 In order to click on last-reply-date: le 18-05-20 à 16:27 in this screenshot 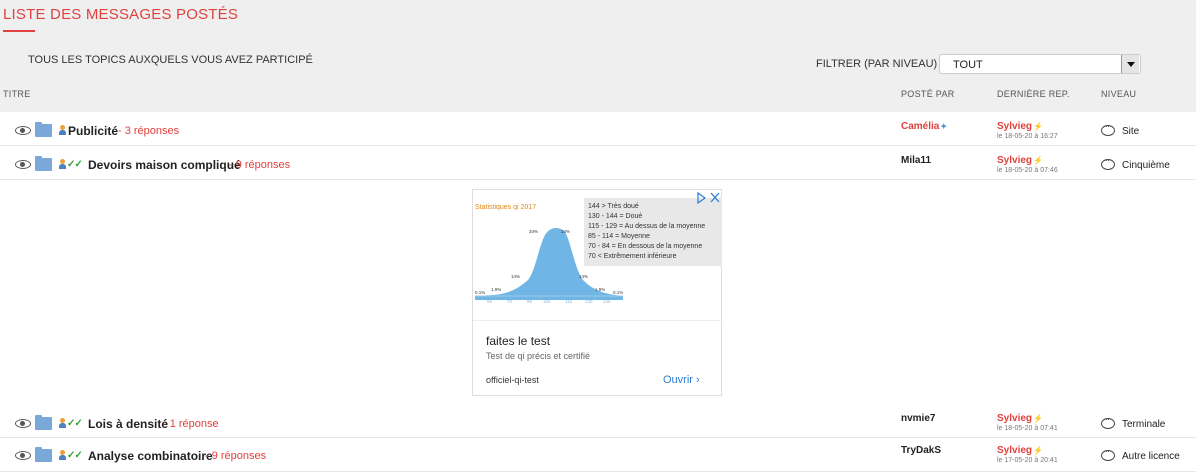, I will do `click(1027, 136)`.